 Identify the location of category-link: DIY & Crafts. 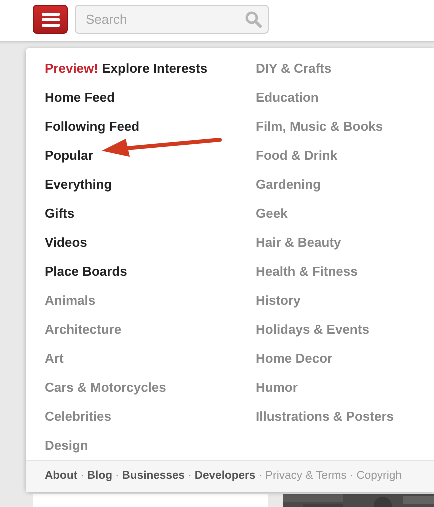
(294, 68).